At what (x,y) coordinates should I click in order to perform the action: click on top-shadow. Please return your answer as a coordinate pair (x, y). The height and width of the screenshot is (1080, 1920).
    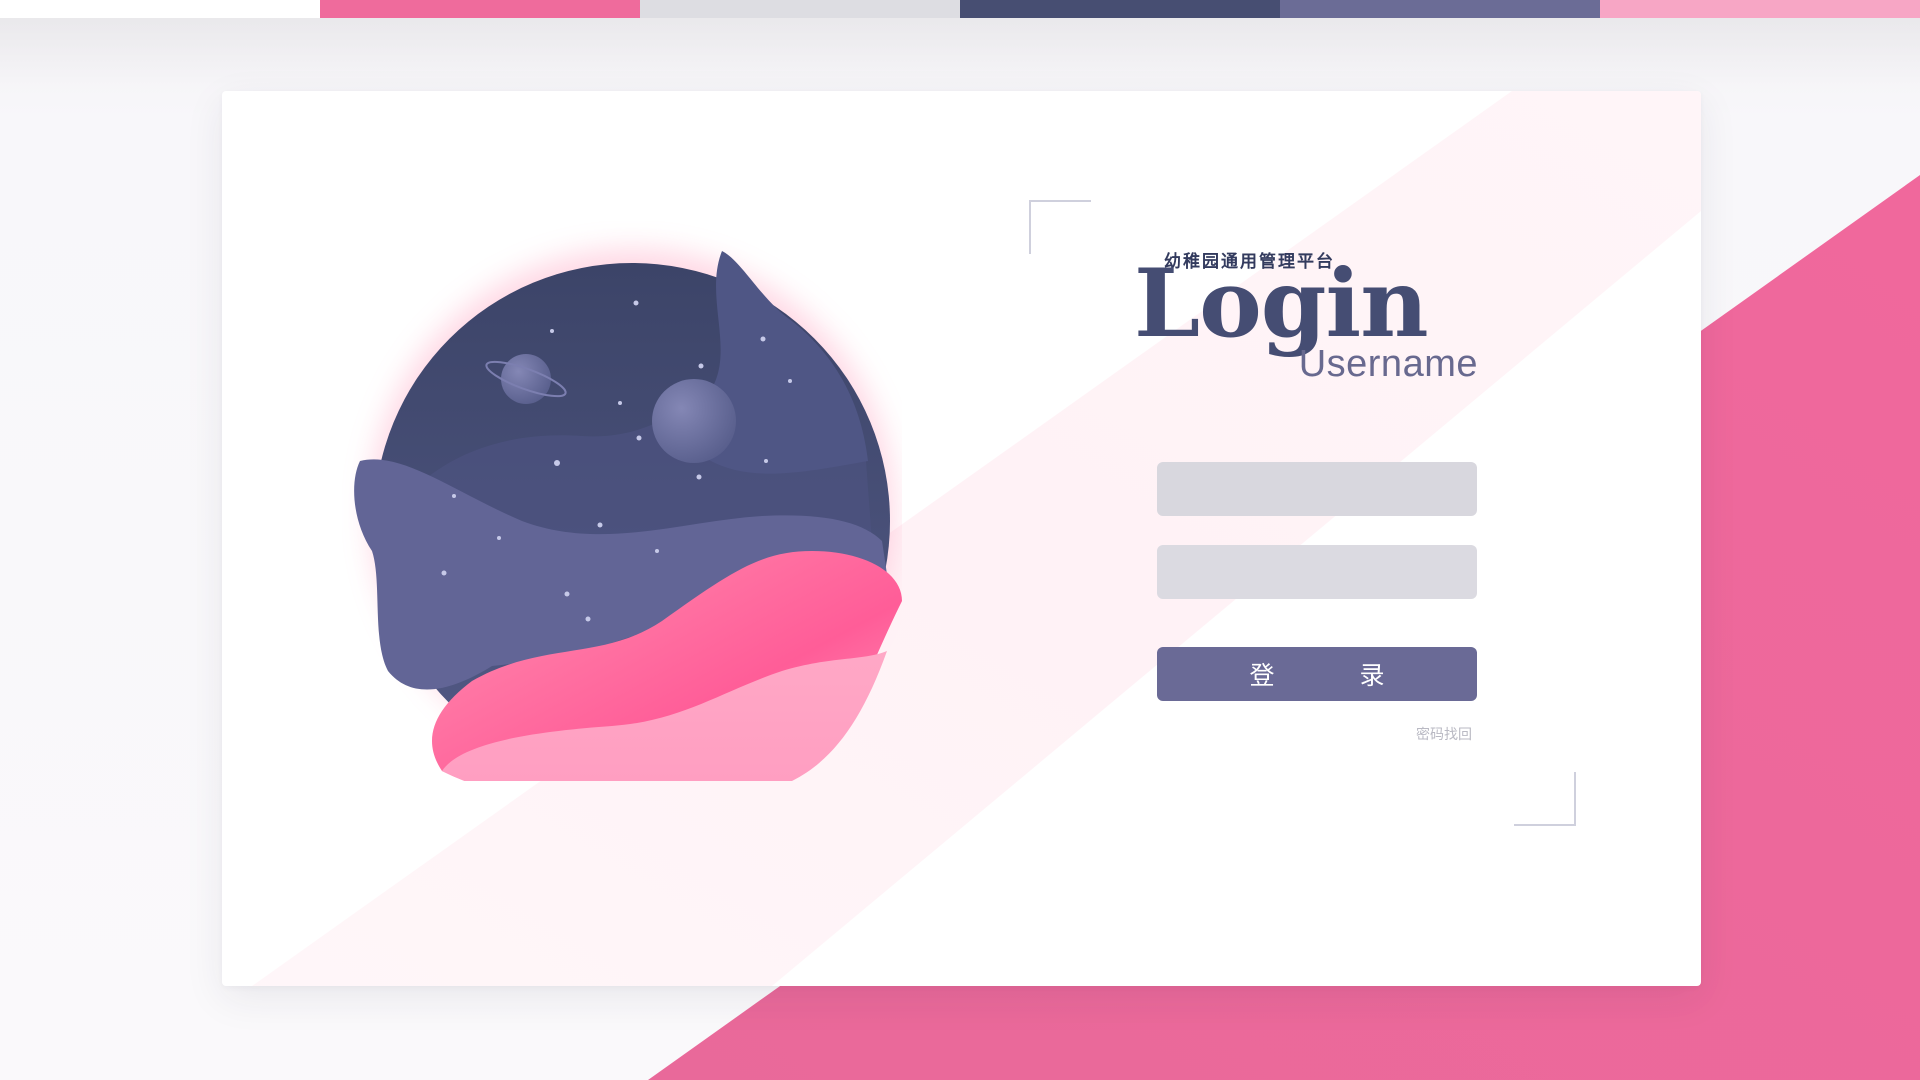
    Looking at the image, I should click on (960, 53).